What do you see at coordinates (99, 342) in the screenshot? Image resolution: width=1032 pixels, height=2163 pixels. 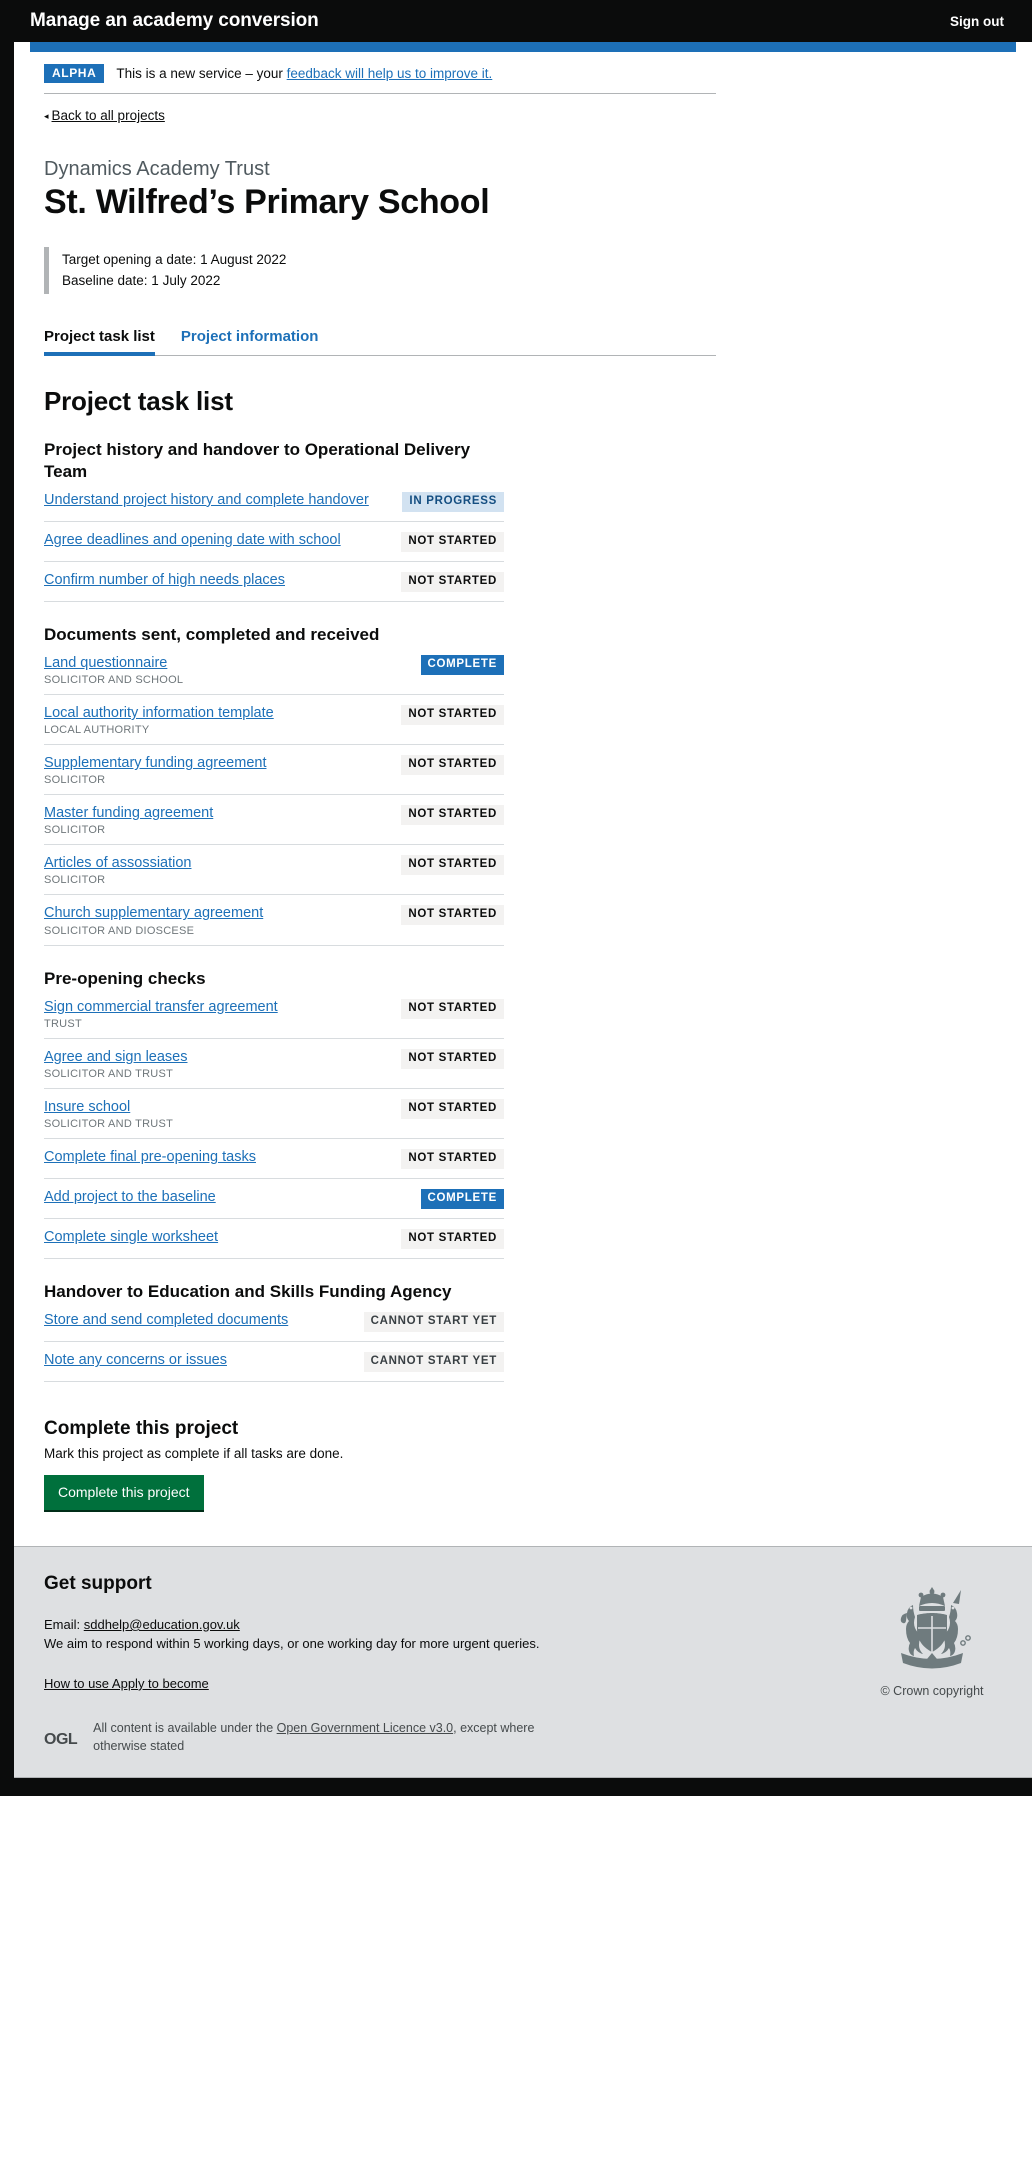 I see `tab-project-task-list: Project task list` at bounding box center [99, 342].